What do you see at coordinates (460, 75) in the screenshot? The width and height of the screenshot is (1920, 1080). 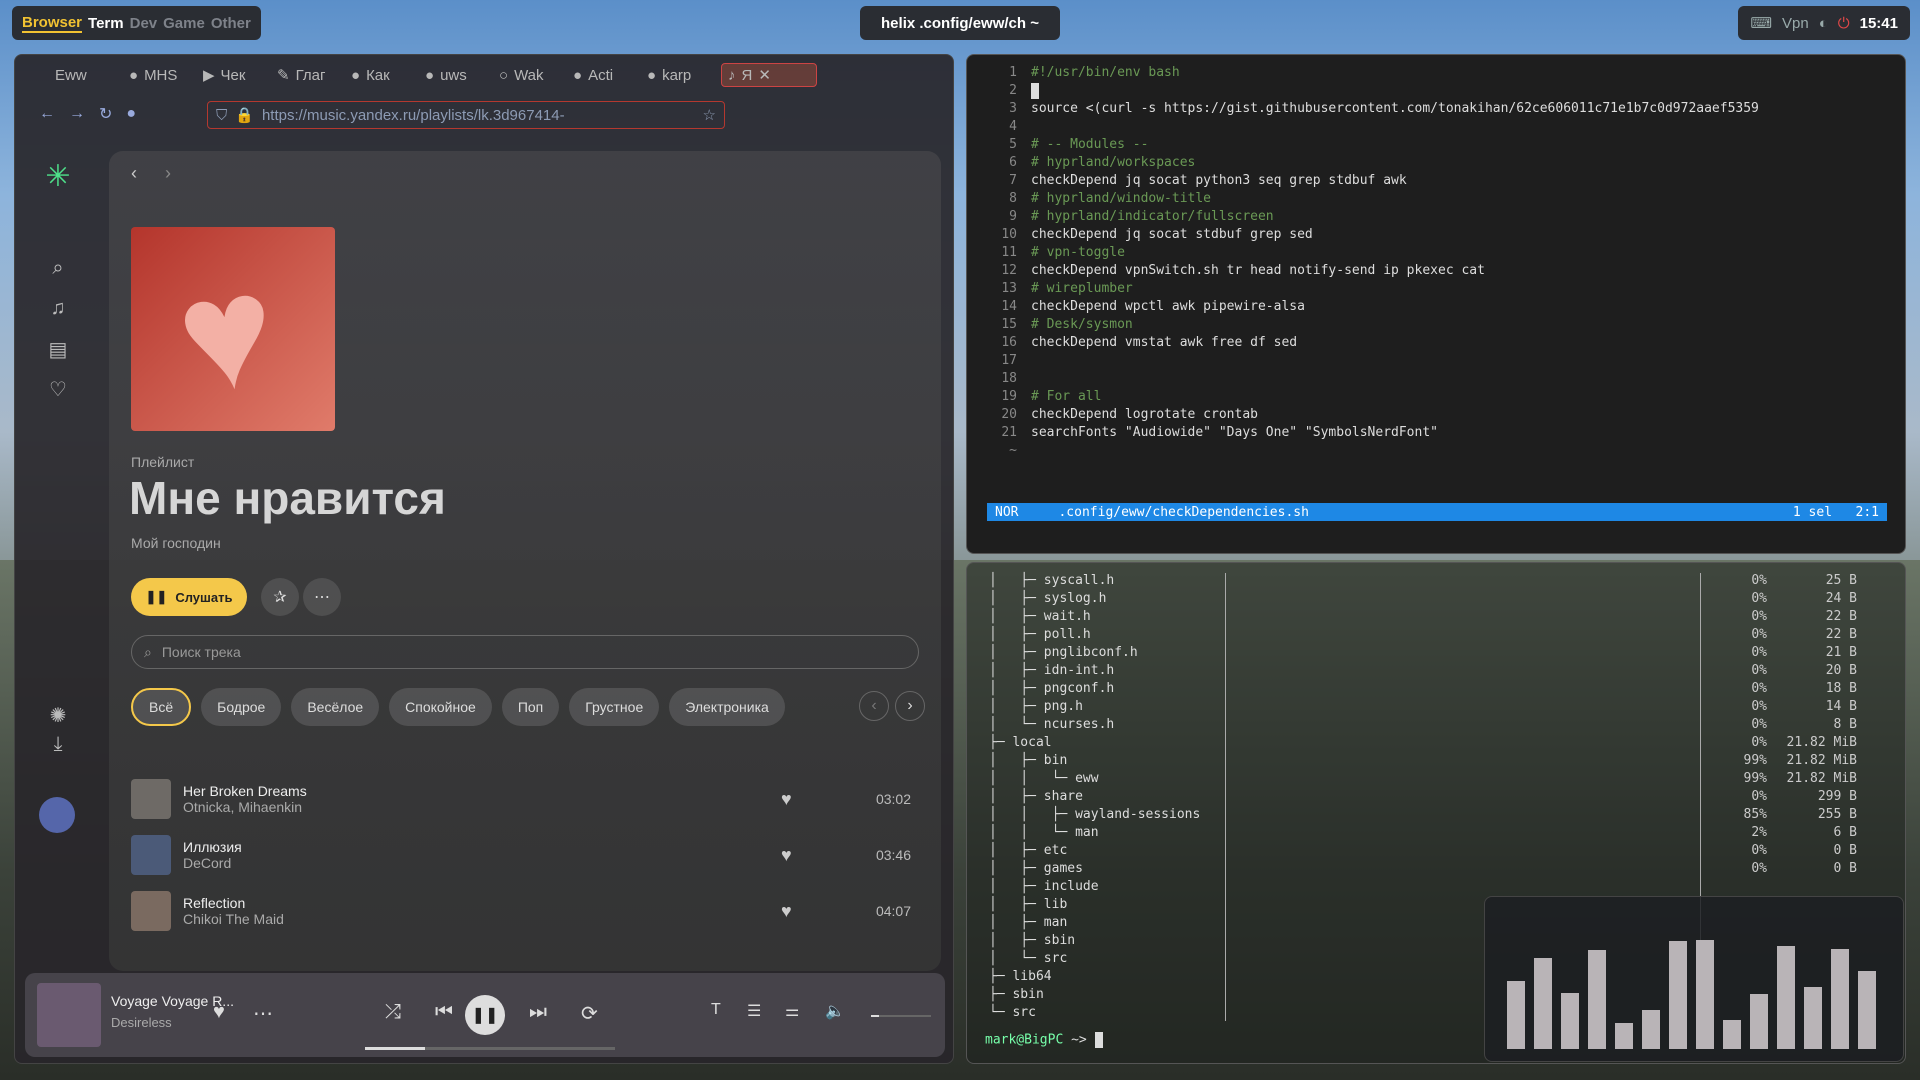 I see `tab-uws: ● uws` at bounding box center [460, 75].